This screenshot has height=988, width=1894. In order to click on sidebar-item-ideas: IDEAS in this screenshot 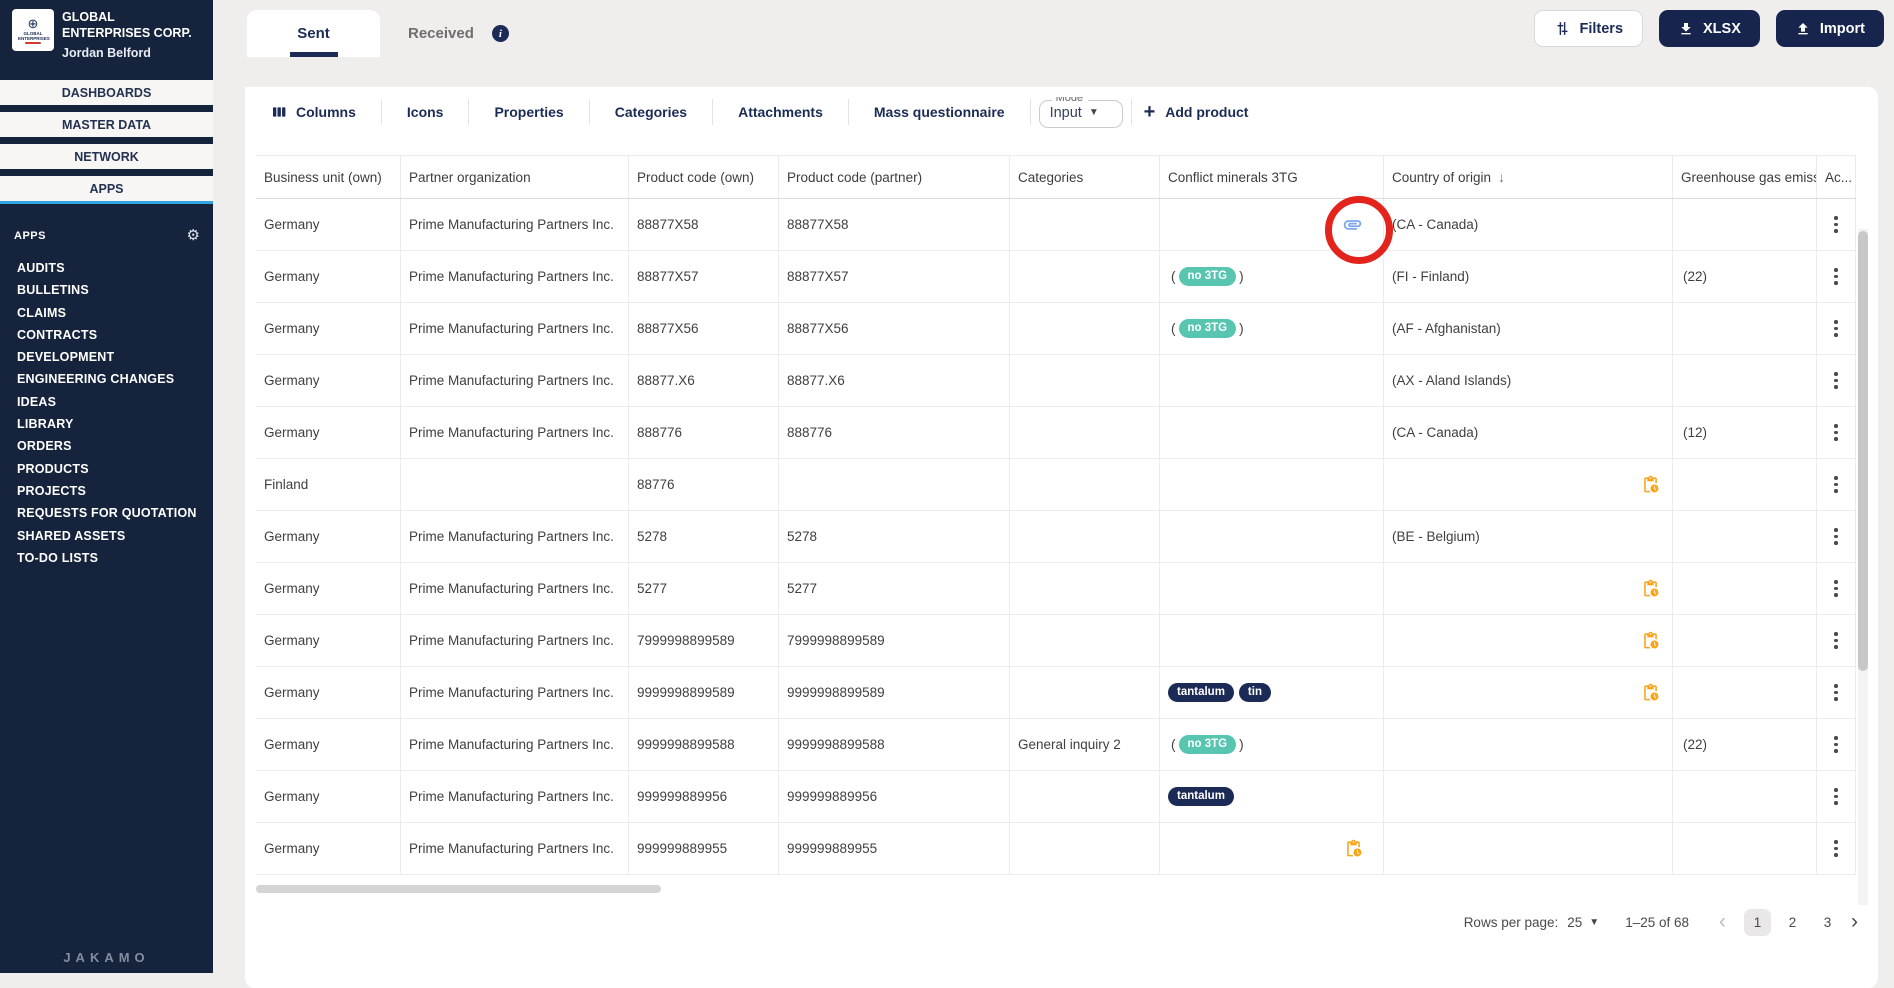, I will do `click(106, 402)`.